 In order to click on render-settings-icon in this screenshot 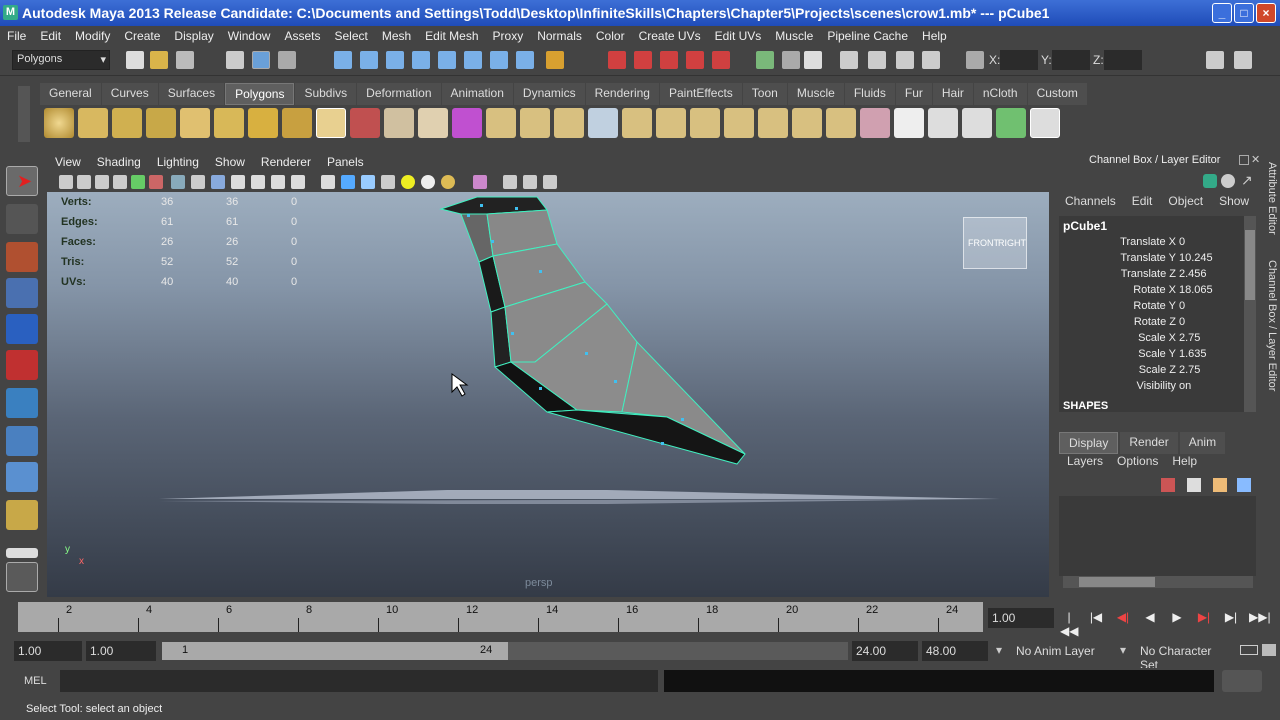, I will do `click(695, 60)`.